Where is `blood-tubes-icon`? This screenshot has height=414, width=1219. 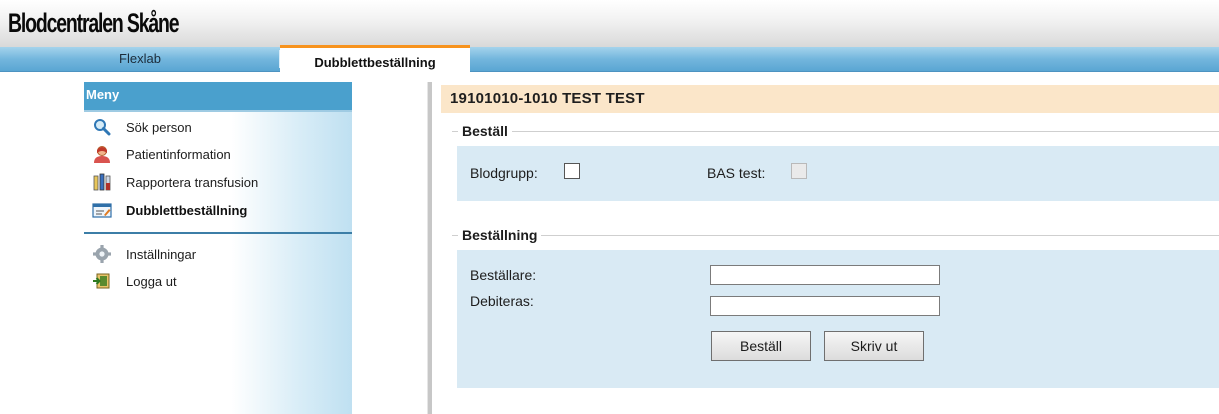 blood-tubes-icon is located at coordinates (103, 182).